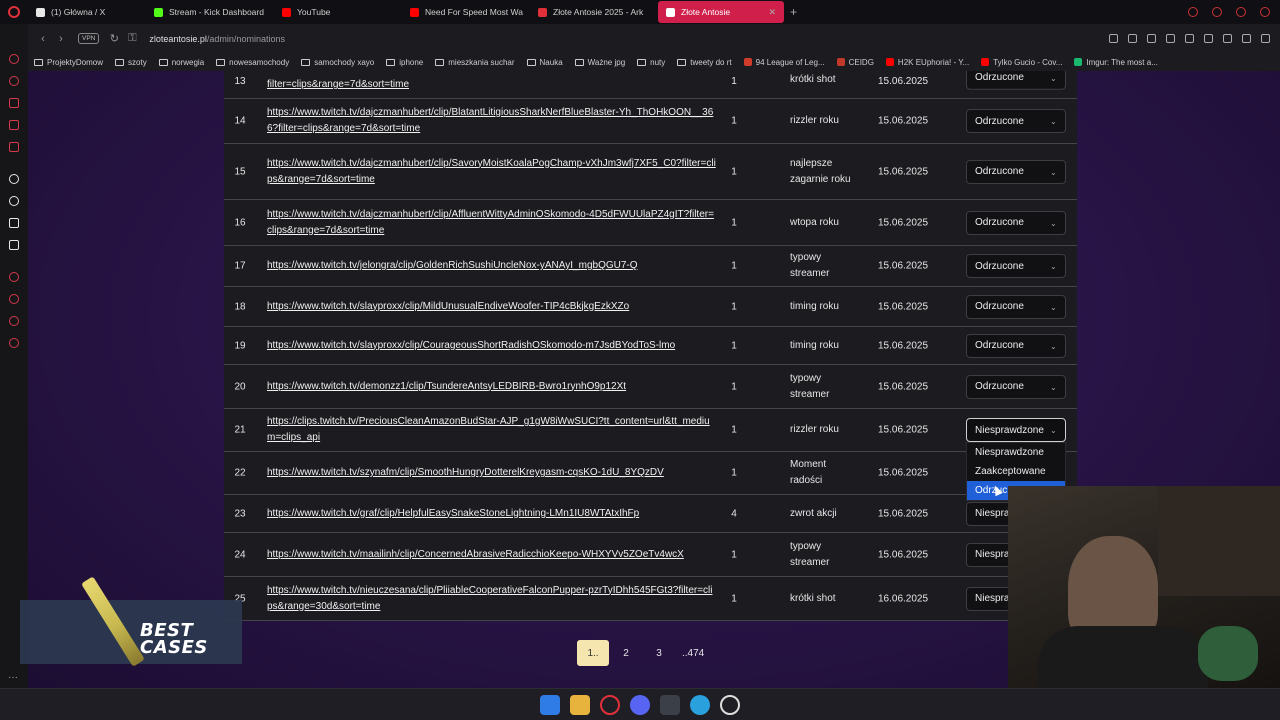  I want to click on close-tab-icon: ✕, so click(772, 12).